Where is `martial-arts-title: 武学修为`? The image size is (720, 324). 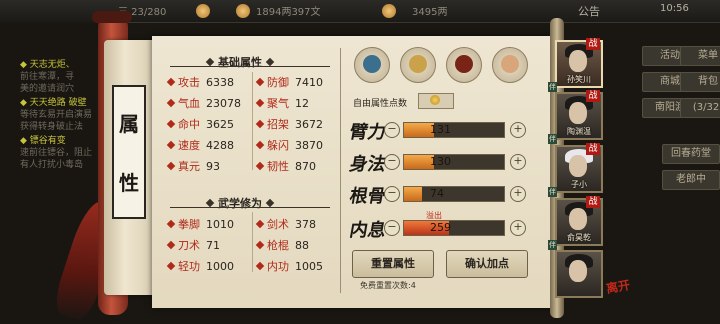
martial-arts-title: 武学修为 is located at coordinates (240, 203).